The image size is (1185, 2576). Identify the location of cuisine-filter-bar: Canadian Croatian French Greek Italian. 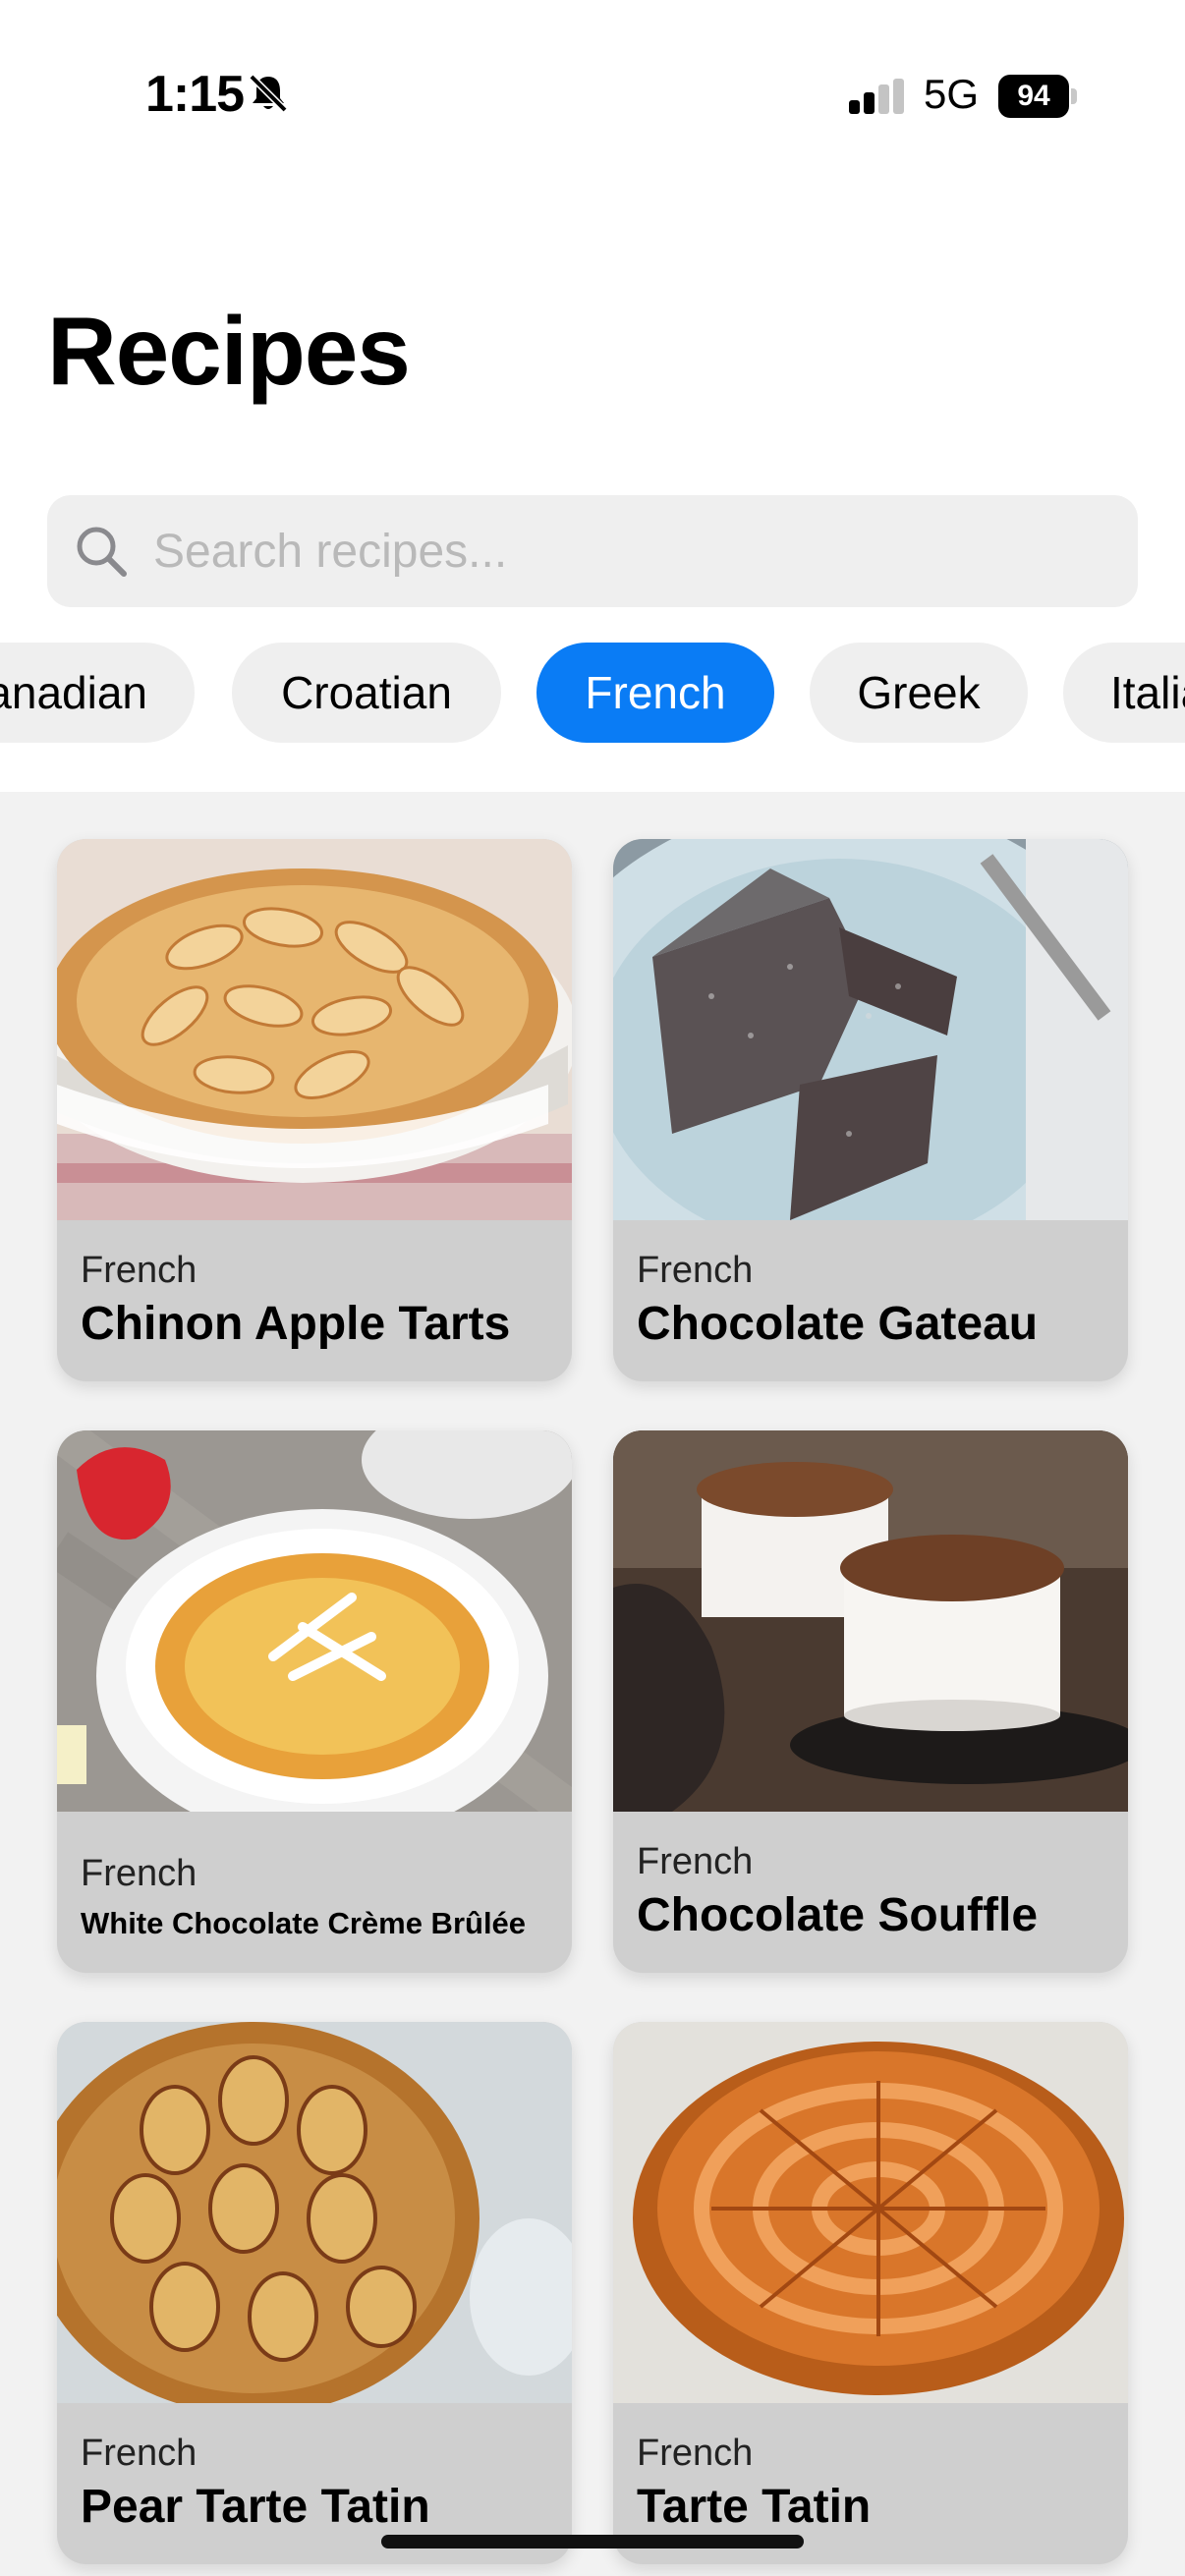
(592, 694).